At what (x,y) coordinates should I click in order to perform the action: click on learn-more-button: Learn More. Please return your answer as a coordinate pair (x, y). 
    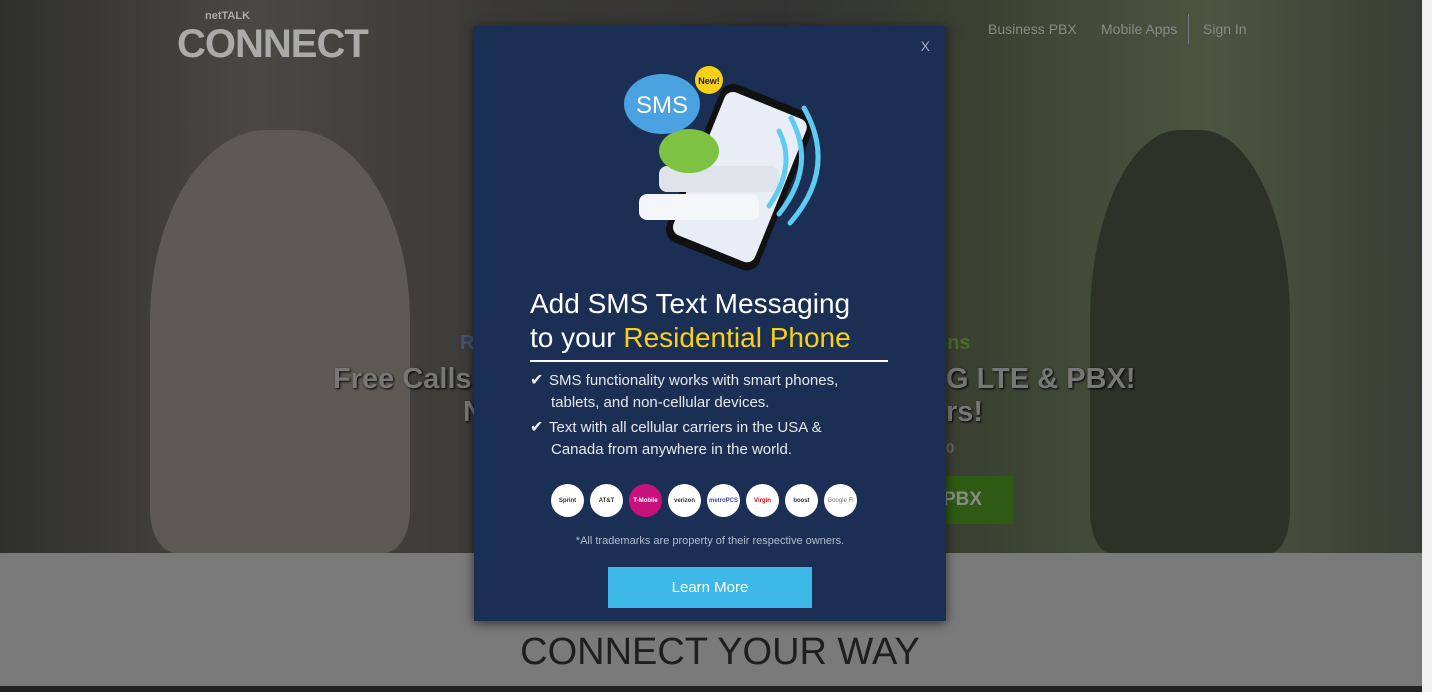
    Looking at the image, I should click on (710, 587).